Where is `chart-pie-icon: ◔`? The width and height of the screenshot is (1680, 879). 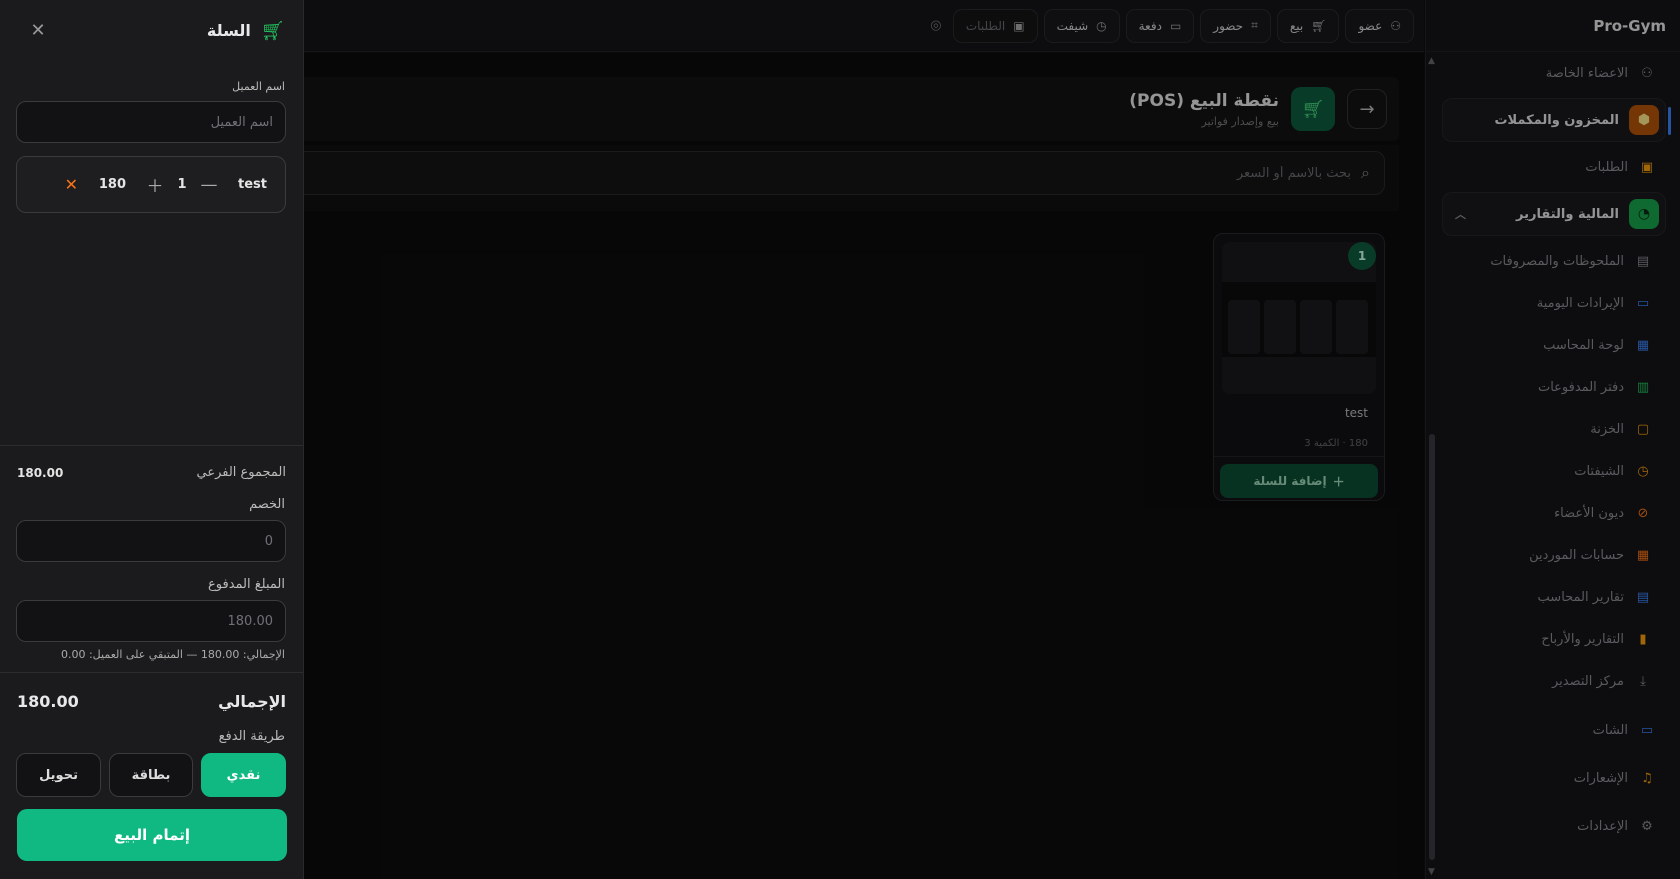
chart-pie-icon: ◔ is located at coordinates (1644, 214).